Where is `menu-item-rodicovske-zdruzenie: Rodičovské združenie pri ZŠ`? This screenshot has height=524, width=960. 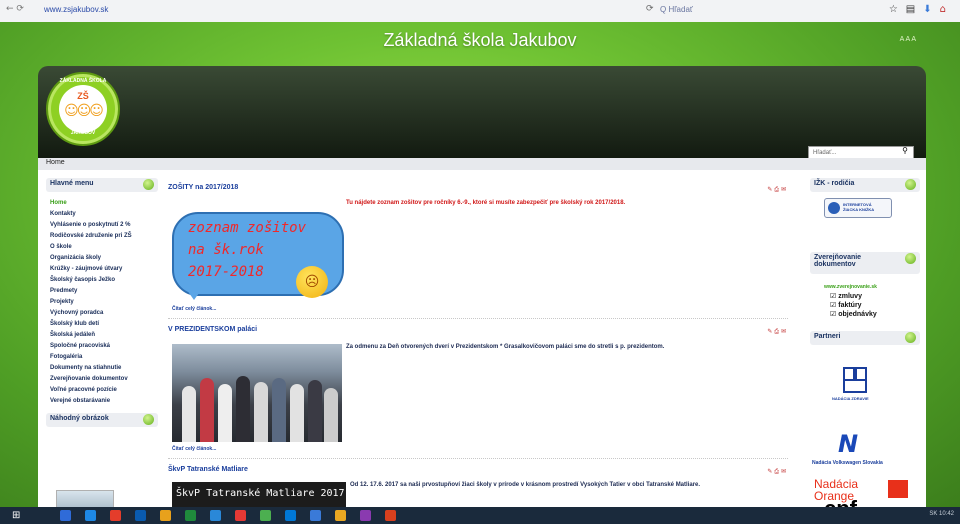 menu-item-rodicovske-zdruzenie: Rodičovské združenie pri ZŠ is located at coordinates (102, 236).